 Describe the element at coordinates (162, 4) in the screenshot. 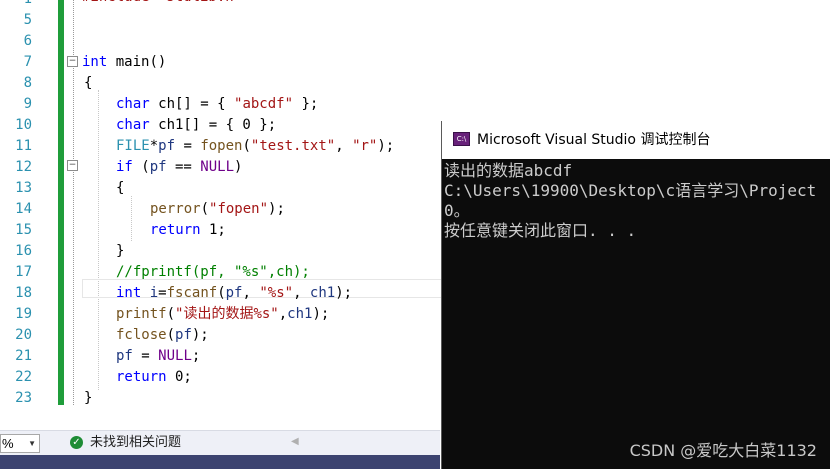

I see `code-line: #include <stdlib.h>` at that location.